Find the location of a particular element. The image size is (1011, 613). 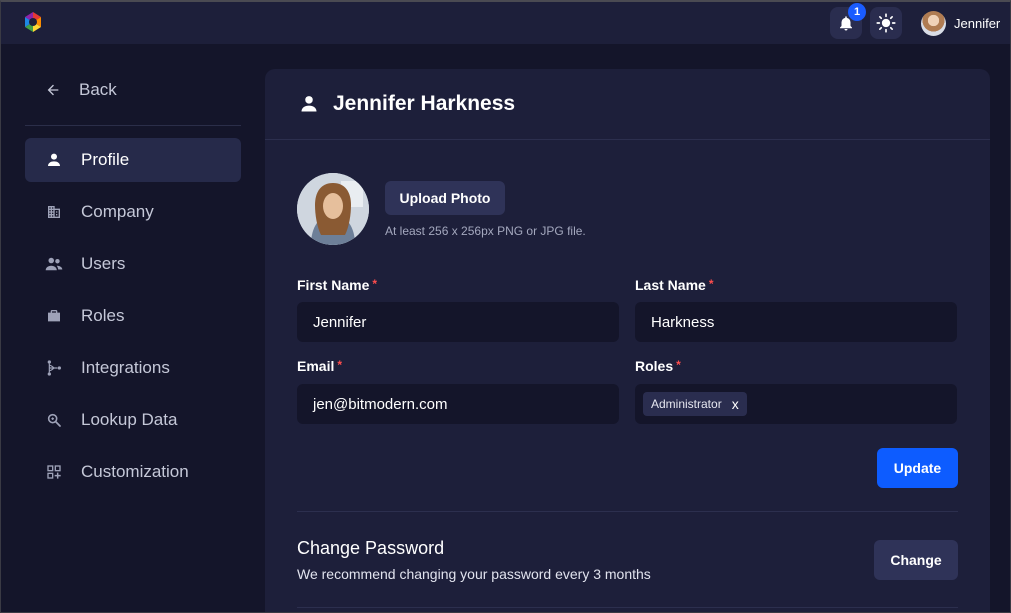

grid-plus-icon is located at coordinates (54, 472).